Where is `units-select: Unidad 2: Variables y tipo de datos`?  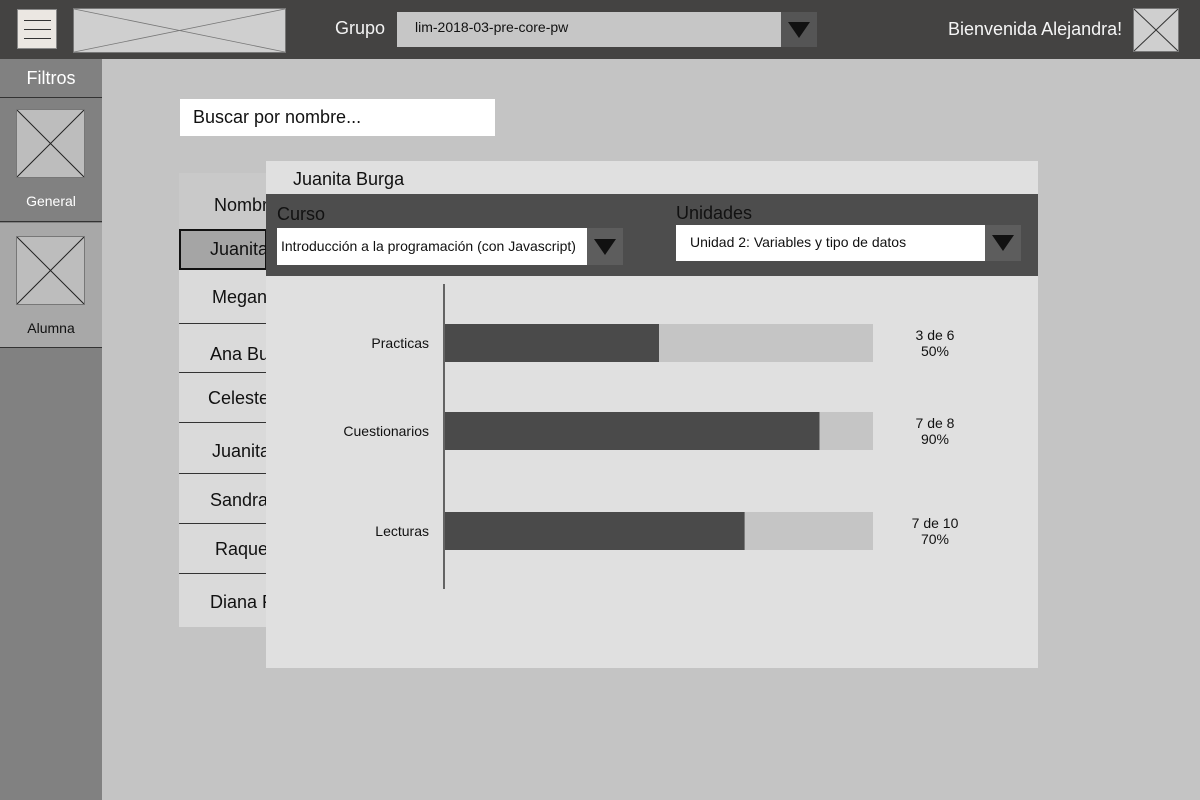
units-select: Unidad 2: Variables y tipo de datos is located at coordinates (848, 243).